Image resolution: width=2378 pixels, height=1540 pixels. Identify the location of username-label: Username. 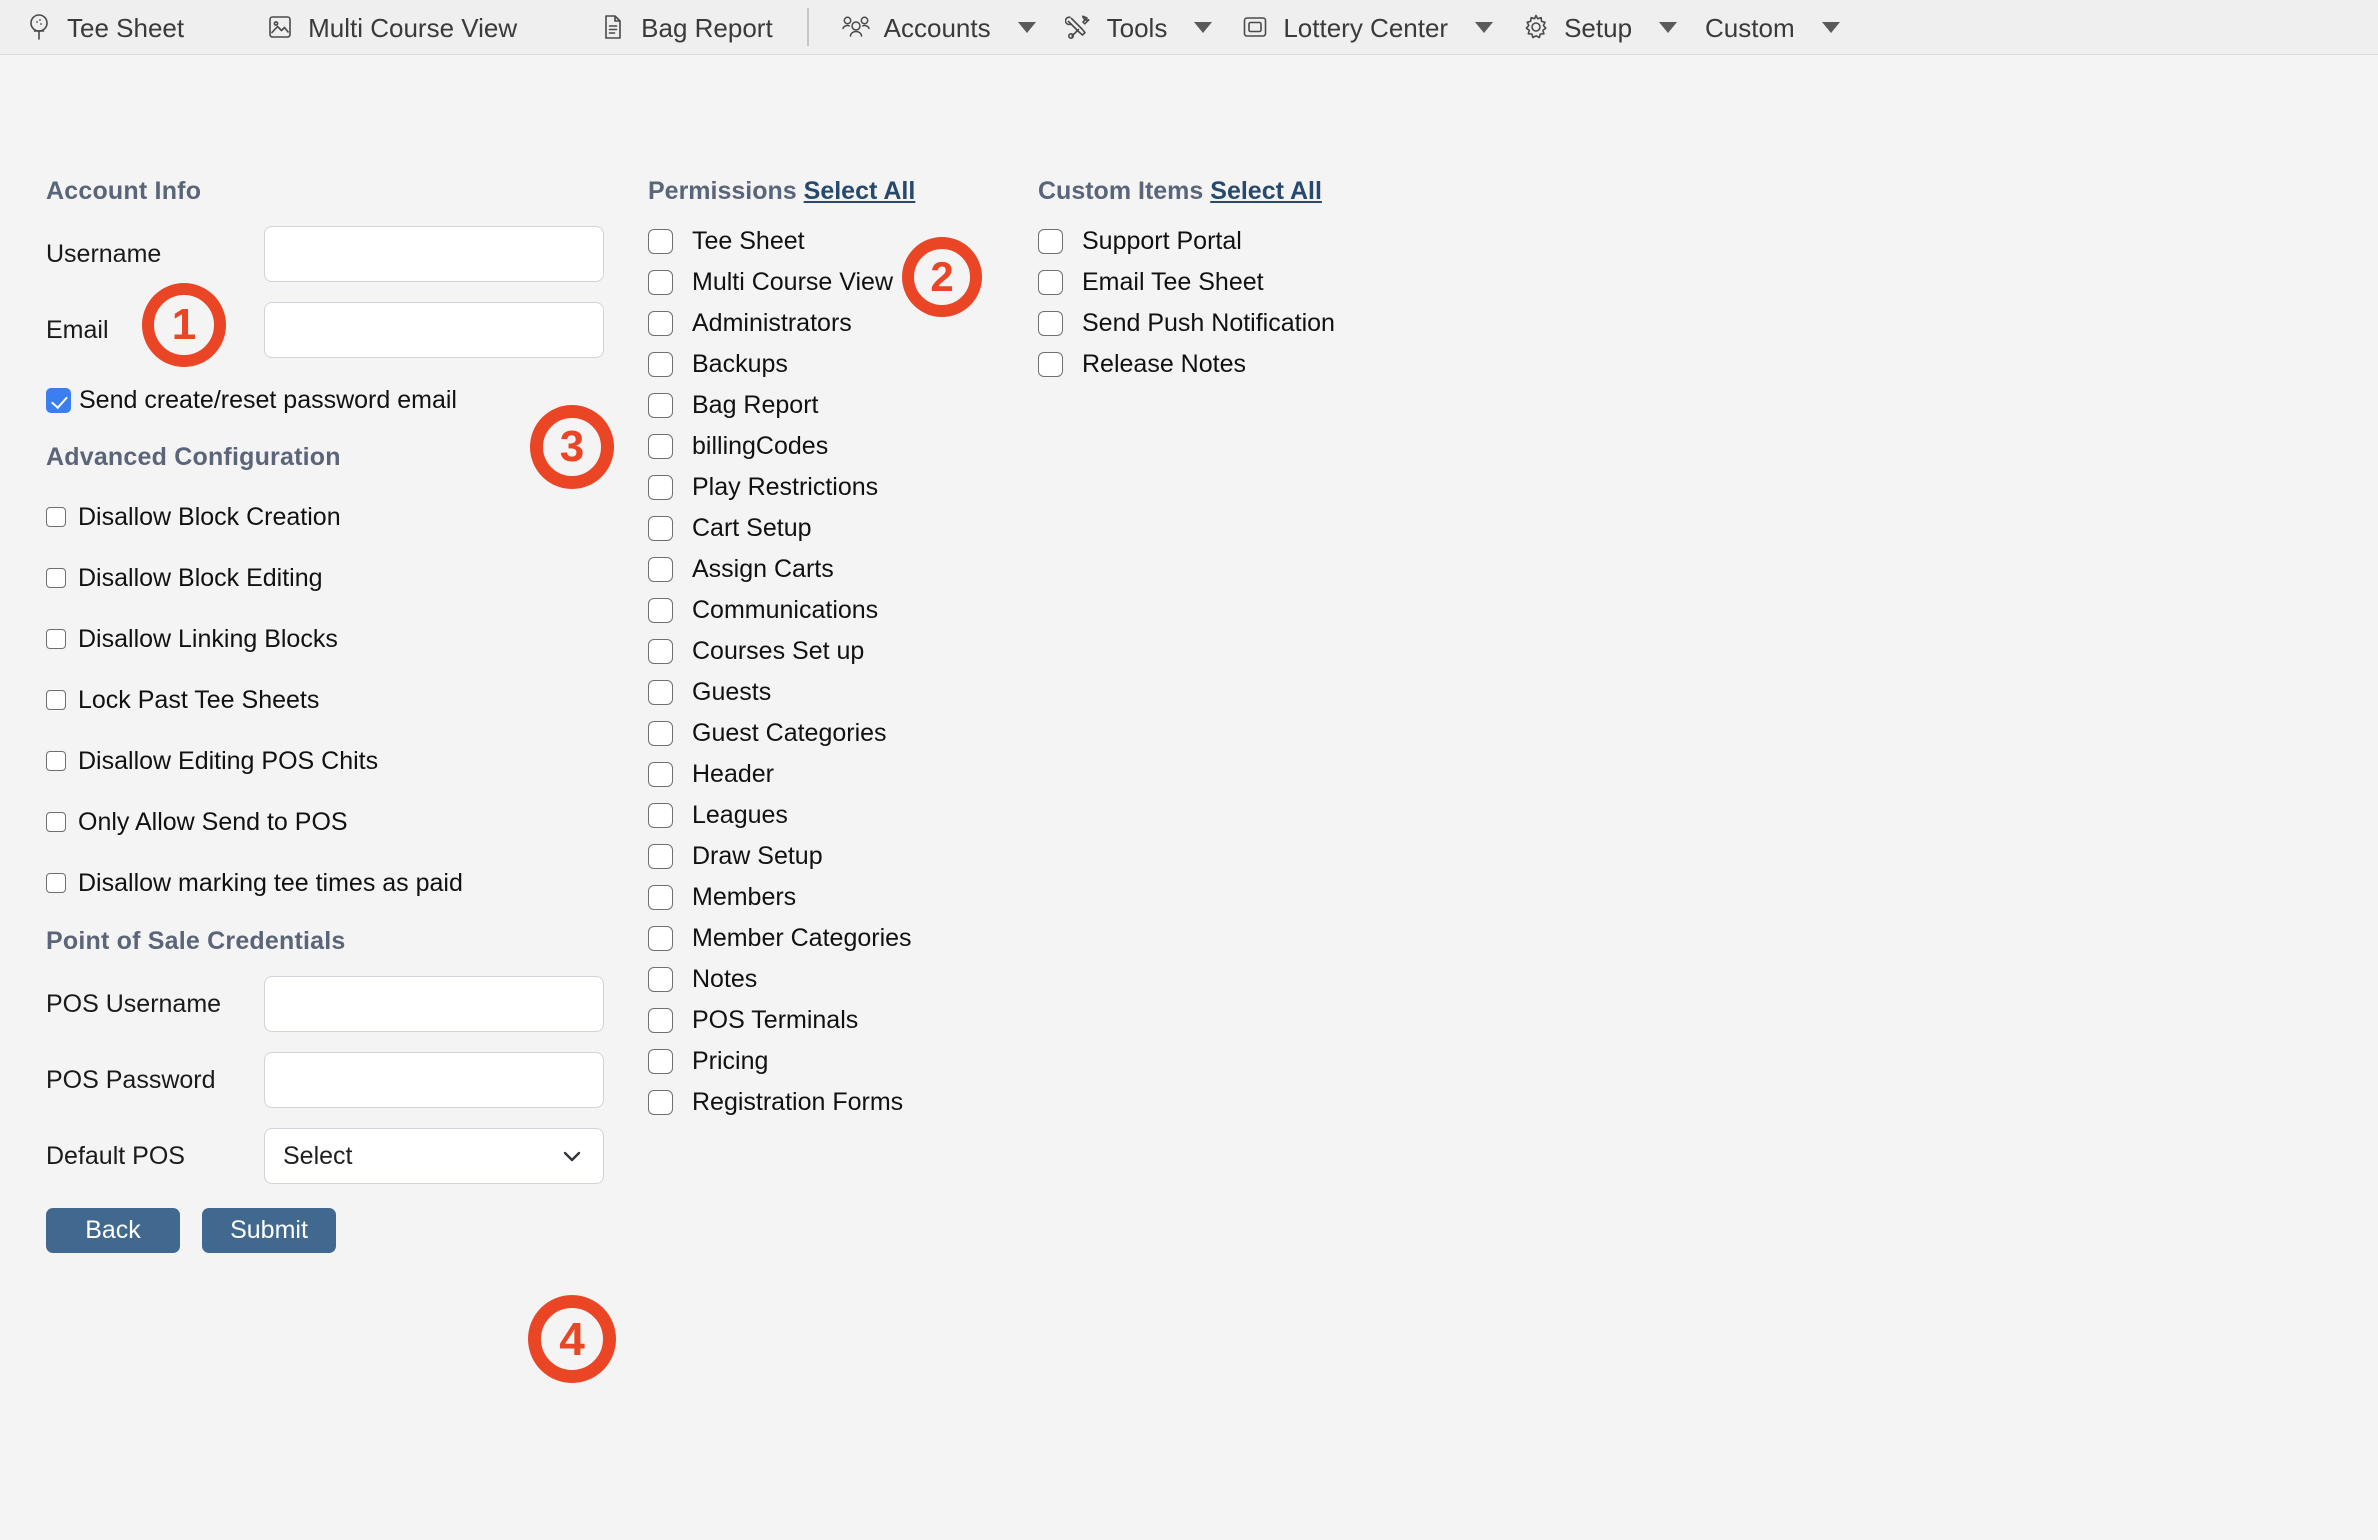
(104, 253).